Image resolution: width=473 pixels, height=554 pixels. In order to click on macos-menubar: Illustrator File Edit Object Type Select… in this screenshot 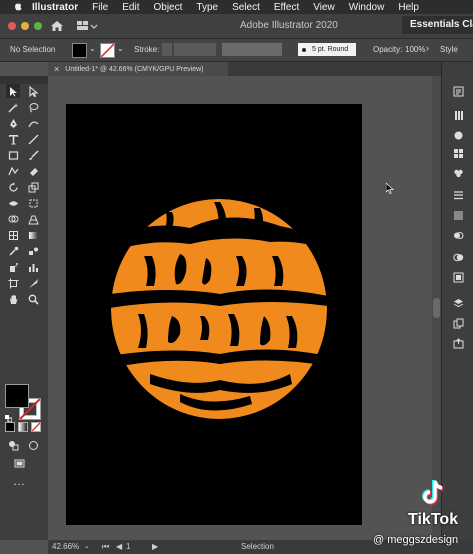, I will do `click(236, 7)`.